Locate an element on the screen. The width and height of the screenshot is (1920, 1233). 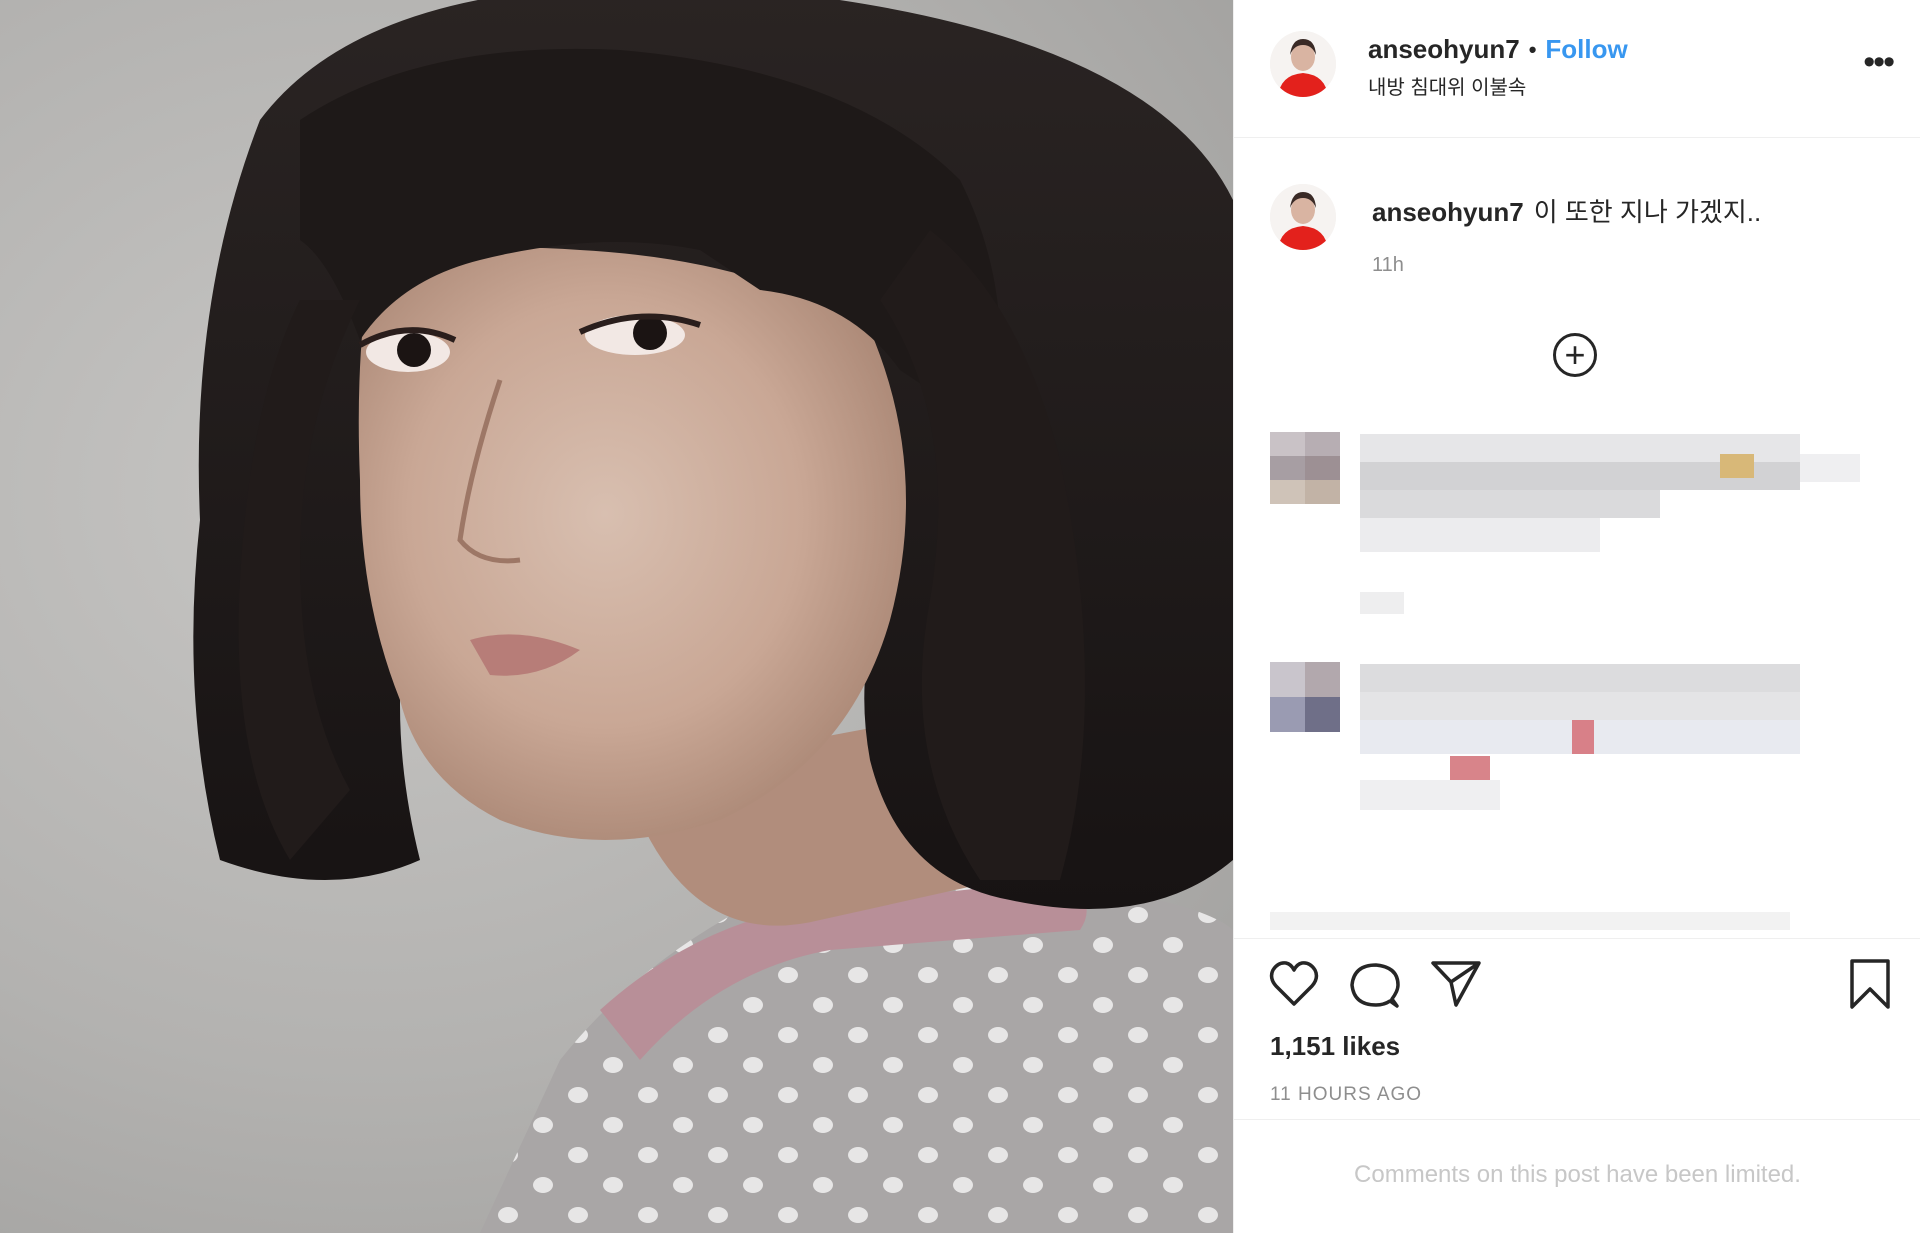
username-row: anseohyun7 • Follow is located at coordinates (1498, 49).